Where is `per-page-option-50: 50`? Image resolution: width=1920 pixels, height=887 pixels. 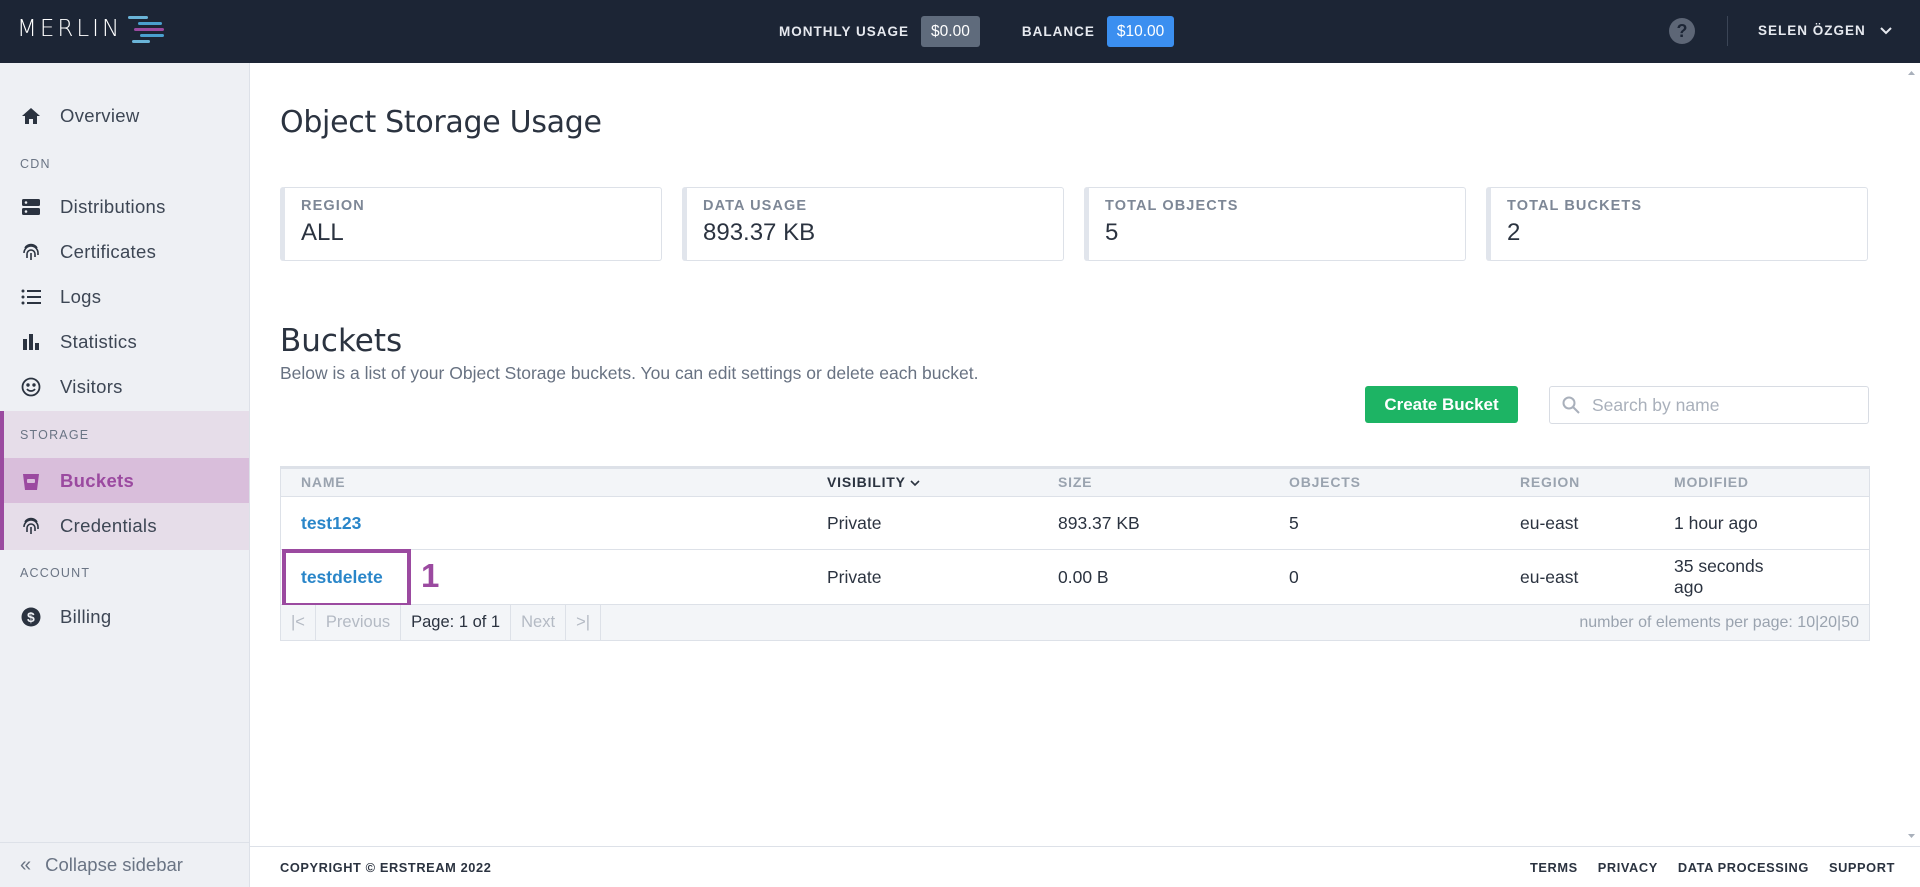 per-page-option-50: 50 is located at coordinates (1850, 622).